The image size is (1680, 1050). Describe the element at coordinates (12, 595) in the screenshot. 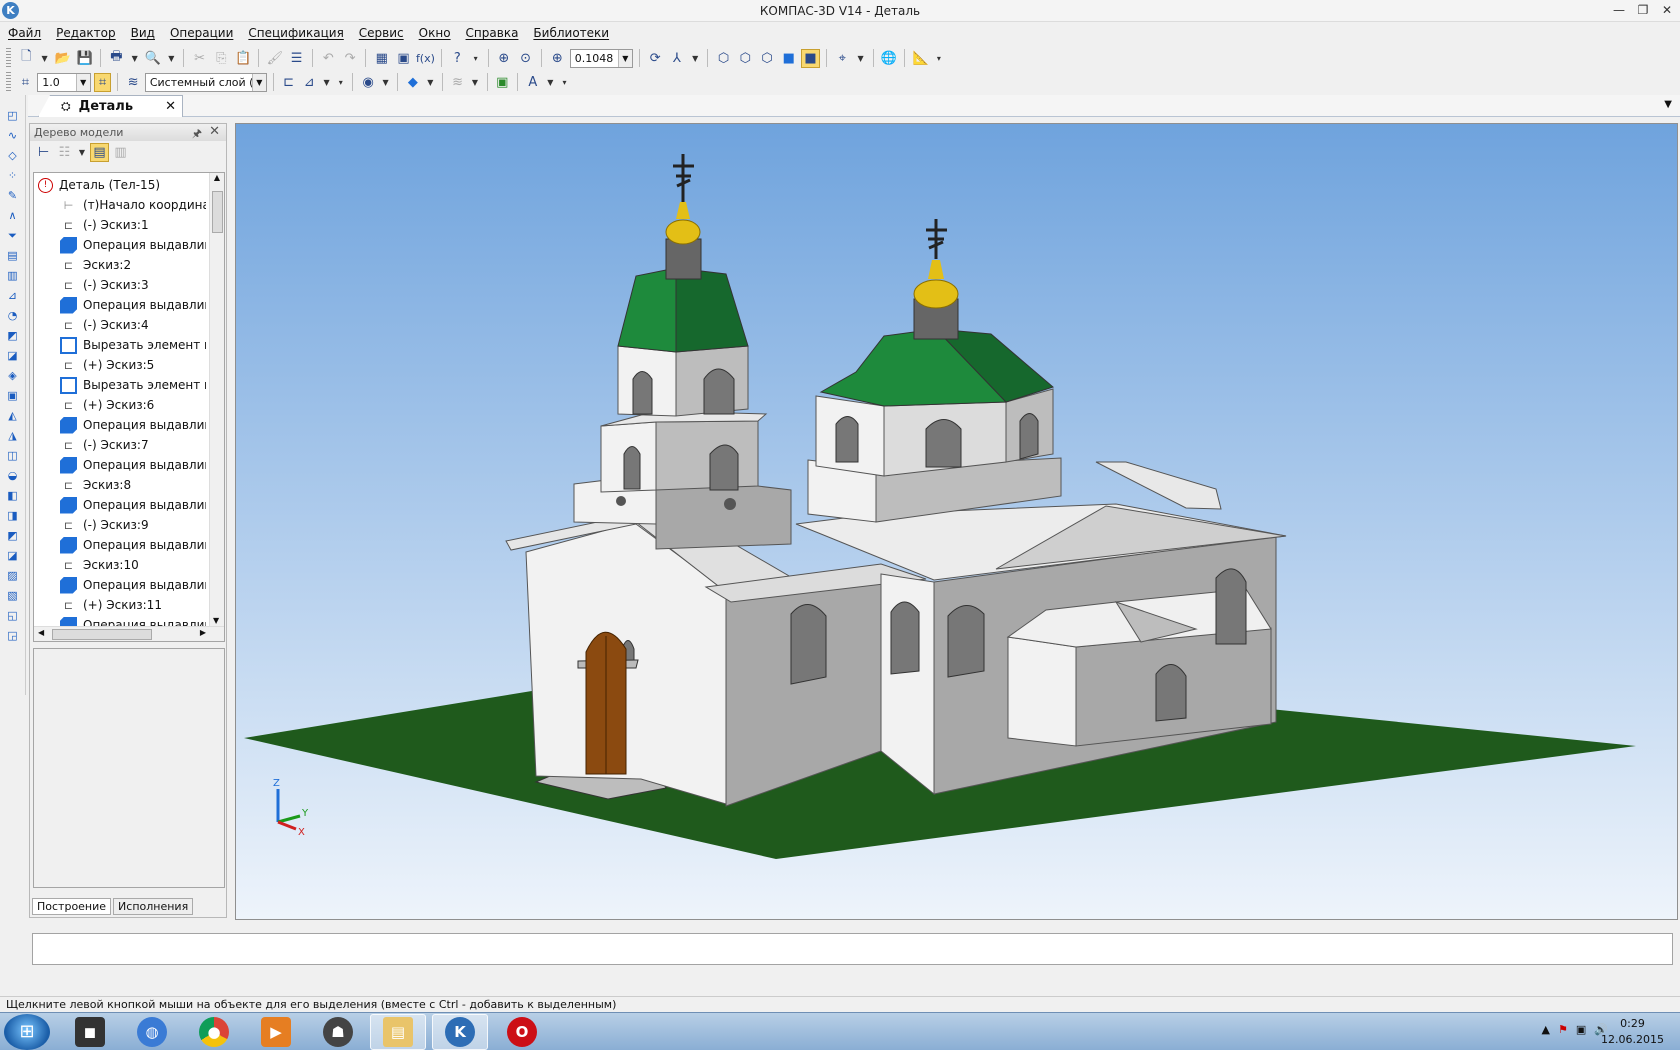

I see `tool-section-icon: ▧` at that location.